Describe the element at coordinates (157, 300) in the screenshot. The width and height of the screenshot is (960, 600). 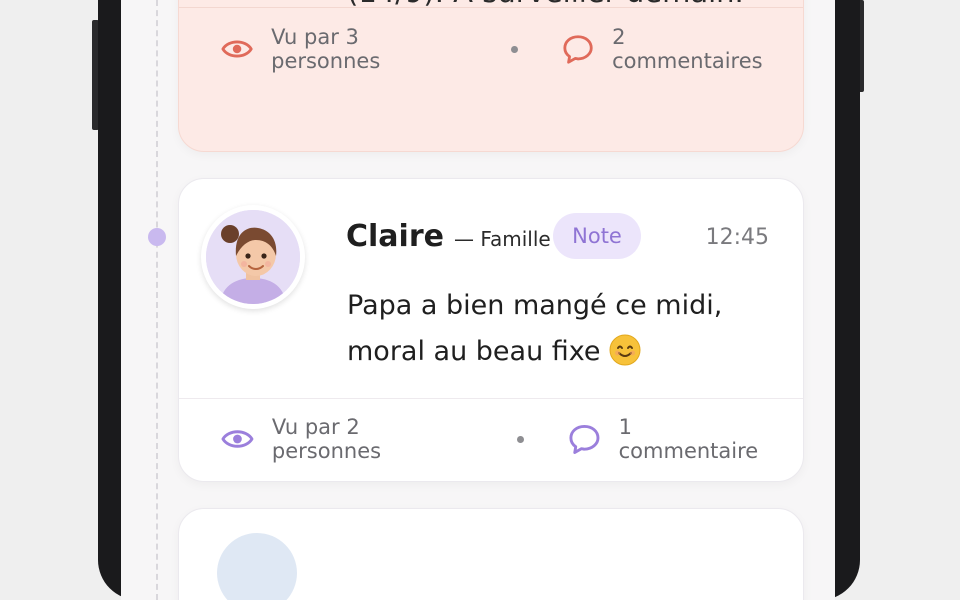
I see `timeline-line` at that location.